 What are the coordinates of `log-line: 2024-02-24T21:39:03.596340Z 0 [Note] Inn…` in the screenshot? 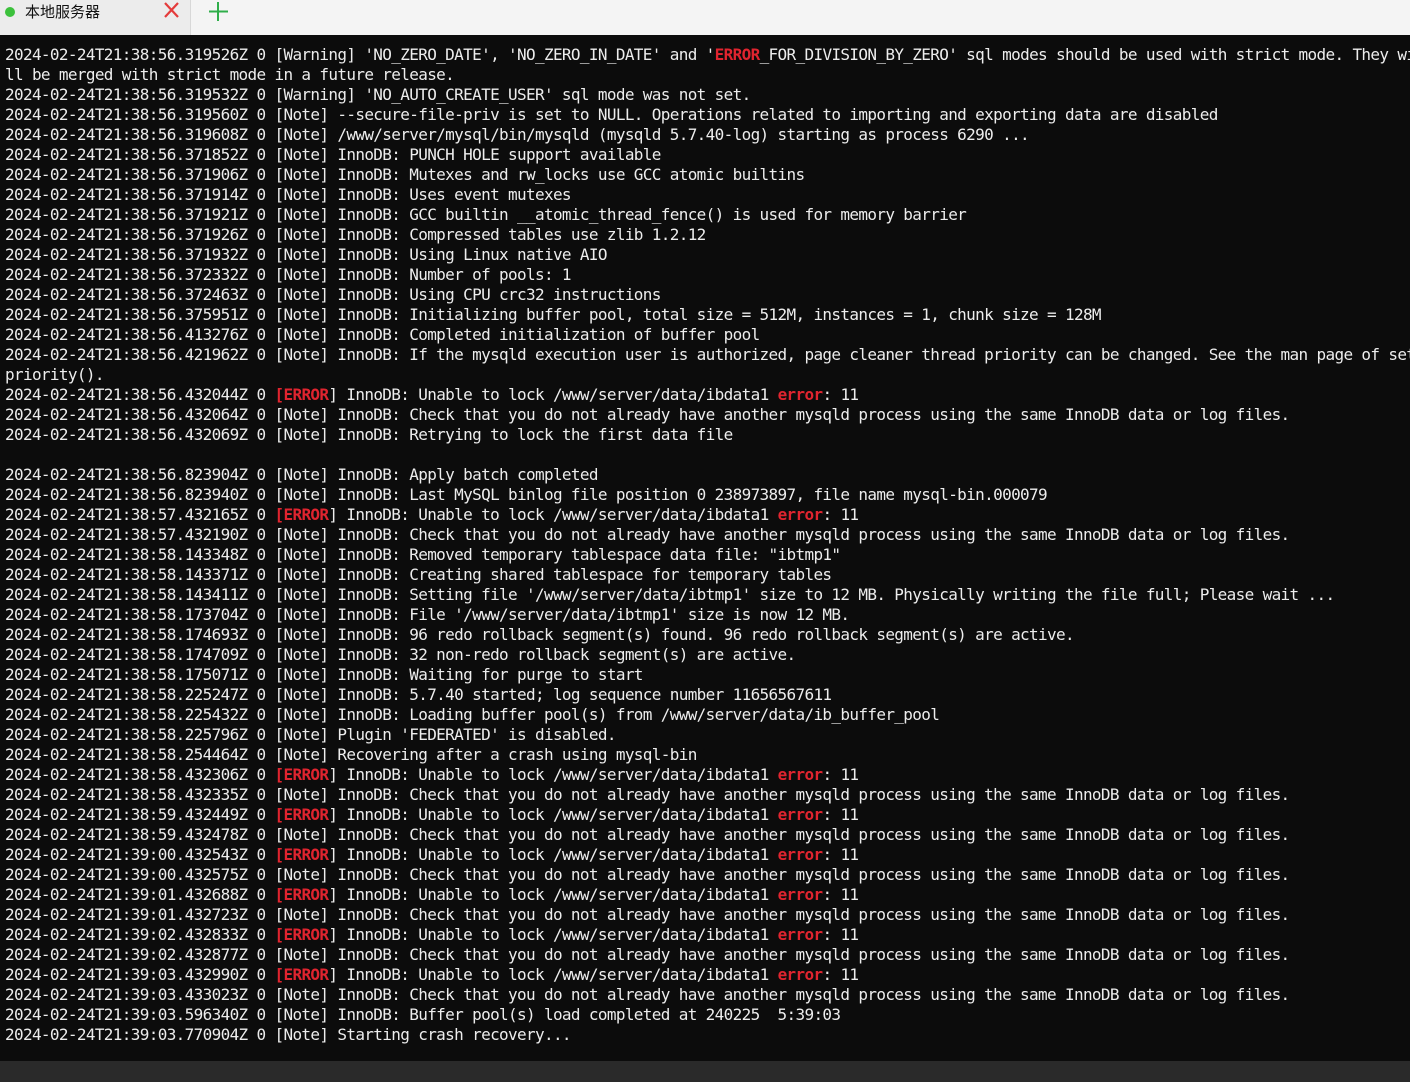 It's located at (423, 1014).